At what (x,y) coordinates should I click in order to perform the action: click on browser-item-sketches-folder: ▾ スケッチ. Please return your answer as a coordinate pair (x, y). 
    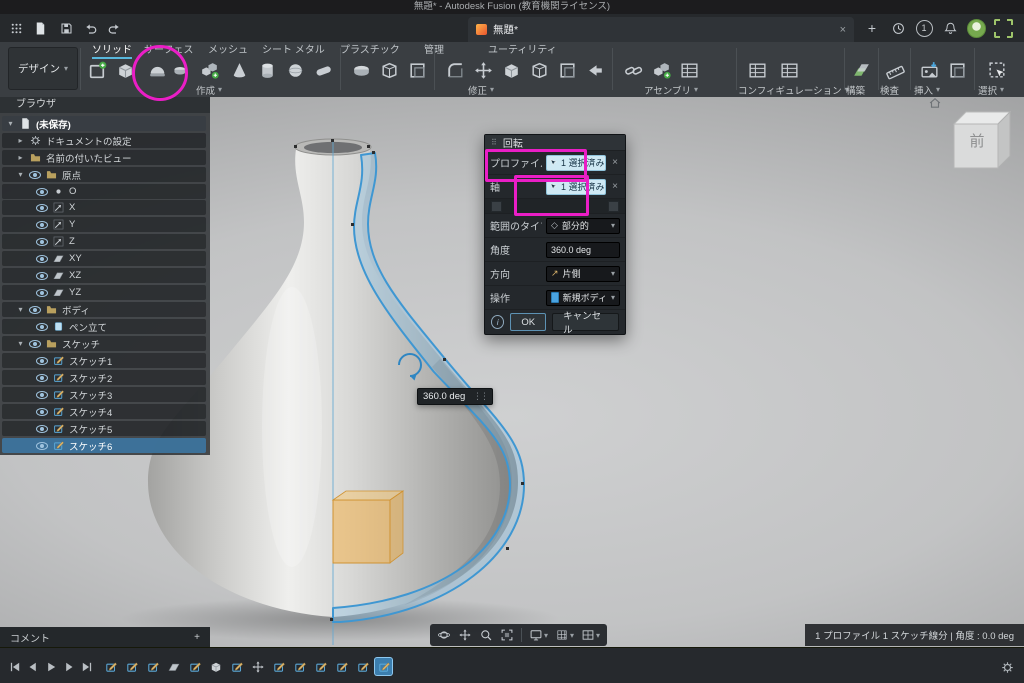
    Looking at the image, I should click on (104, 343).